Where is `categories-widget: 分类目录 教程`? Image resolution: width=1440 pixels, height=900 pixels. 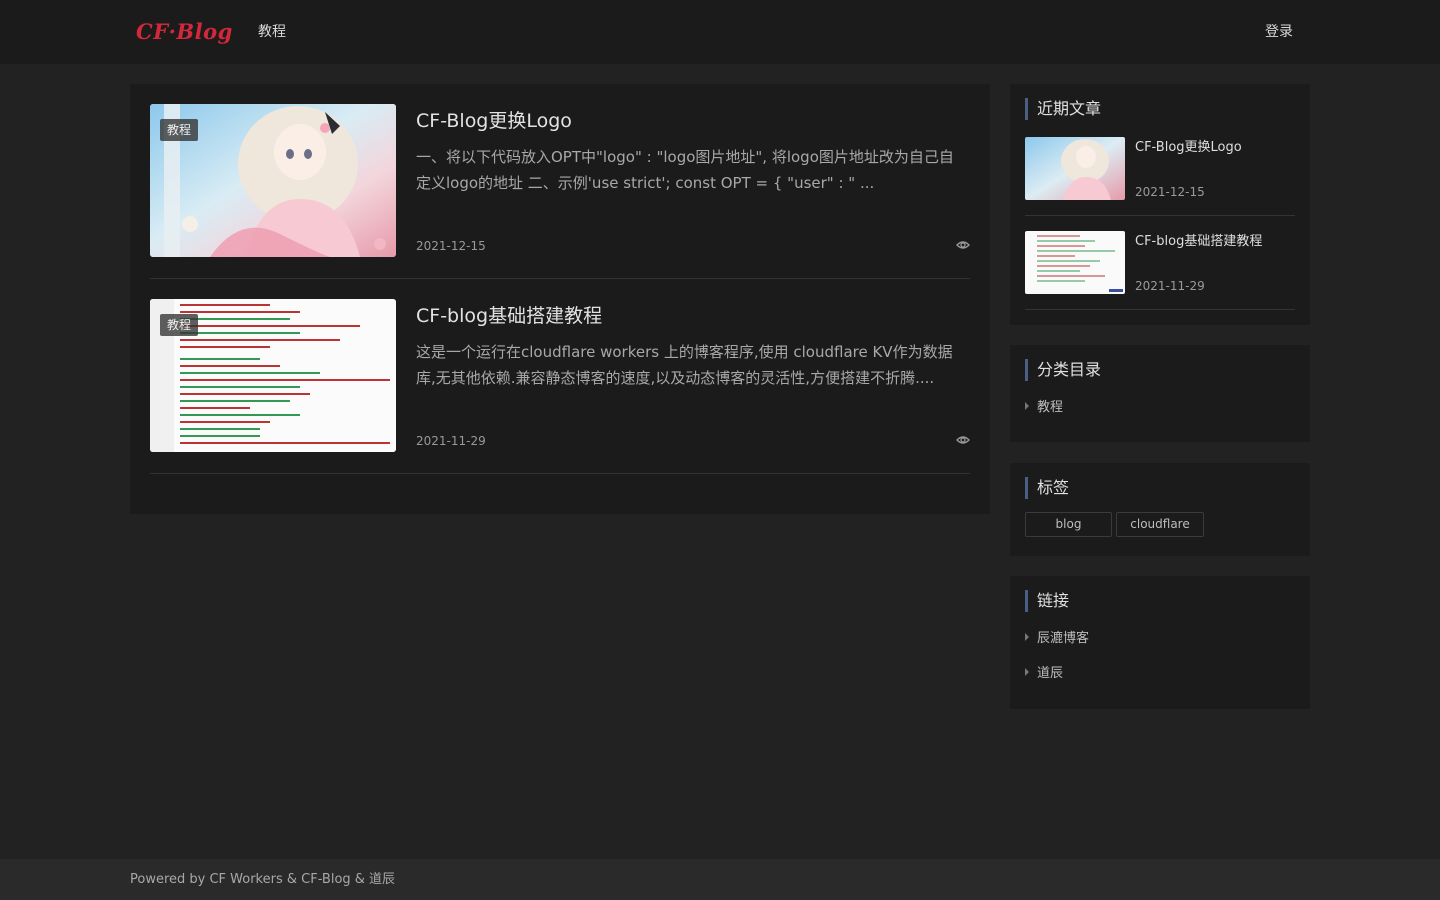
categories-widget: 分类目录 教程 is located at coordinates (1160, 393).